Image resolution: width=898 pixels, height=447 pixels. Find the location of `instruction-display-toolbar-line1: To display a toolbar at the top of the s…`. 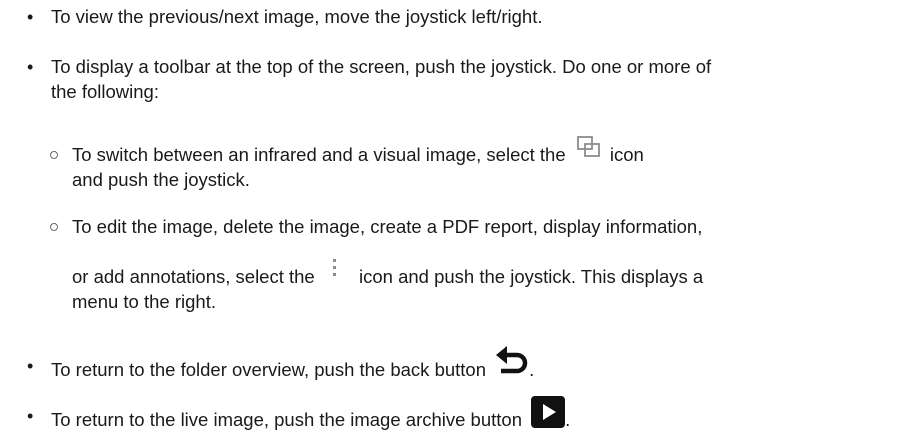

instruction-display-toolbar-line1: To display a toolbar at the top of the s… is located at coordinates (381, 66).